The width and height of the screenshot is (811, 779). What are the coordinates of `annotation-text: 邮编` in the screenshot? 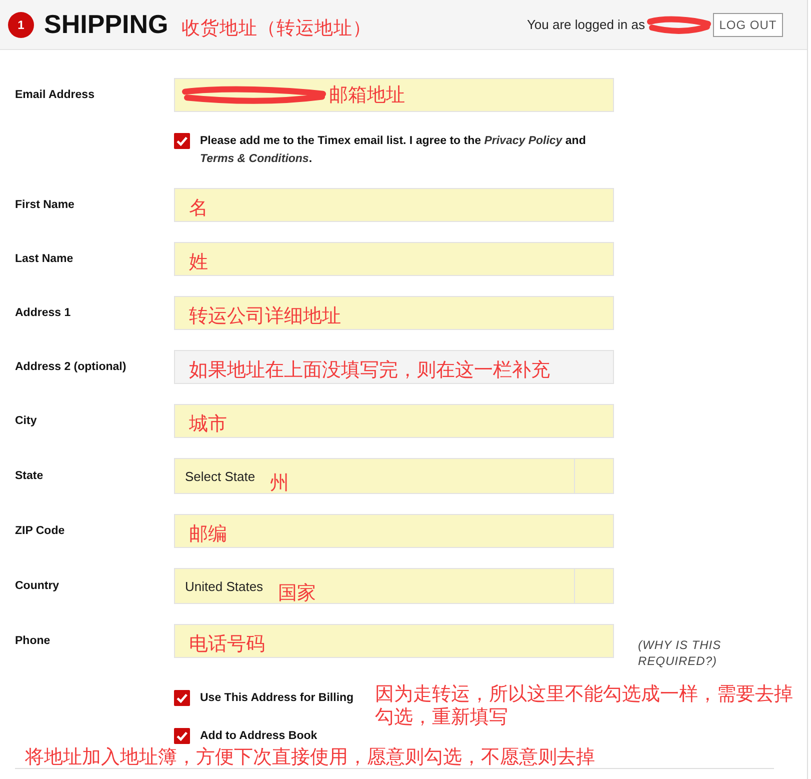 It's located at (208, 535).